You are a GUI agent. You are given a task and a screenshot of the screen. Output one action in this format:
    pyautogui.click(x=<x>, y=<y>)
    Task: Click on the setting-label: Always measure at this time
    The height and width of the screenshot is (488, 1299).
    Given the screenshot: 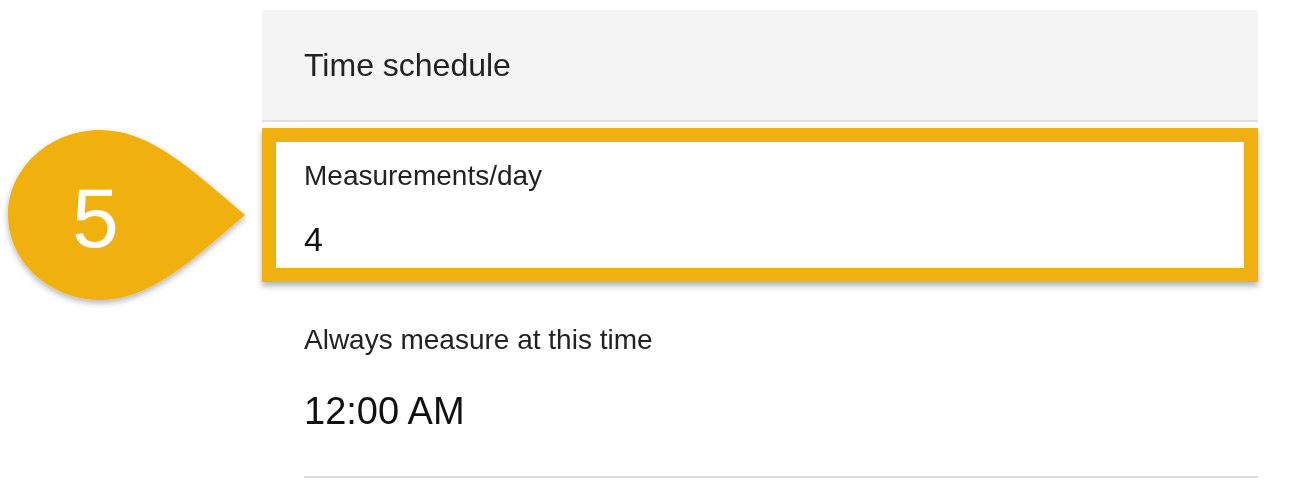 What is the action you would take?
    pyautogui.click(x=479, y=340)
    